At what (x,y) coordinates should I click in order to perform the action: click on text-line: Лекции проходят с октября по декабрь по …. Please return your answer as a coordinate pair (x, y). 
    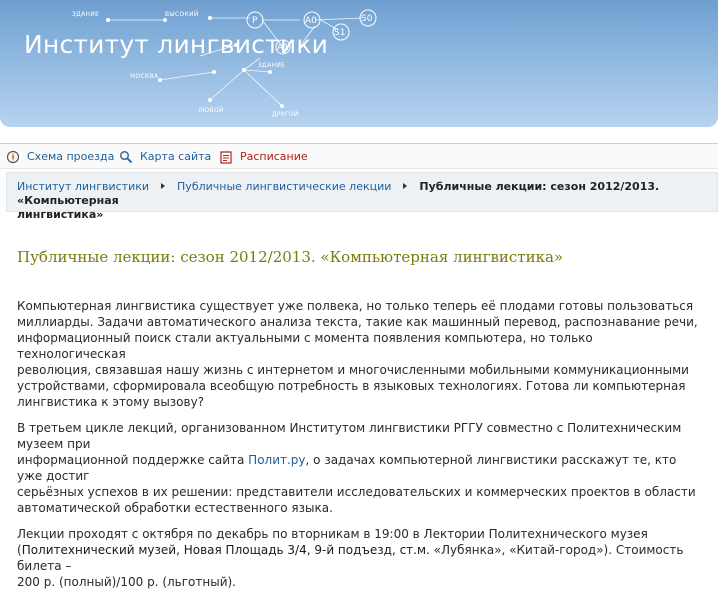
    Looking at the image, I should click on (332, 534).